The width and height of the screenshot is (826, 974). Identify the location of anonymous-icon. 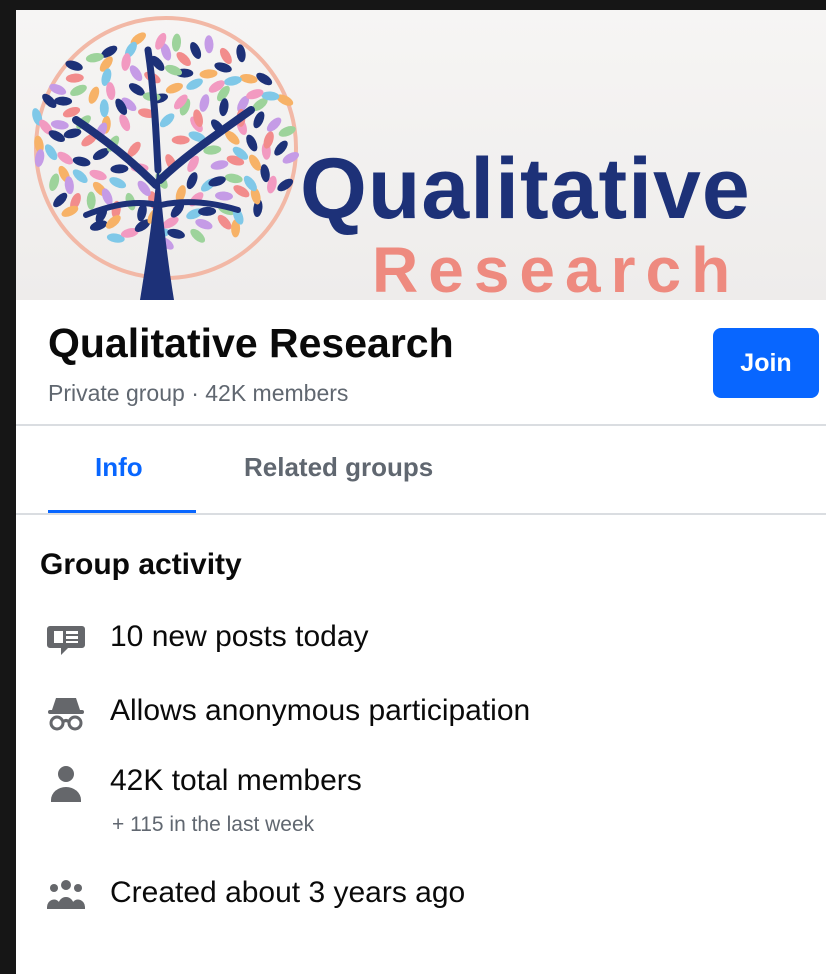
(66, 714).